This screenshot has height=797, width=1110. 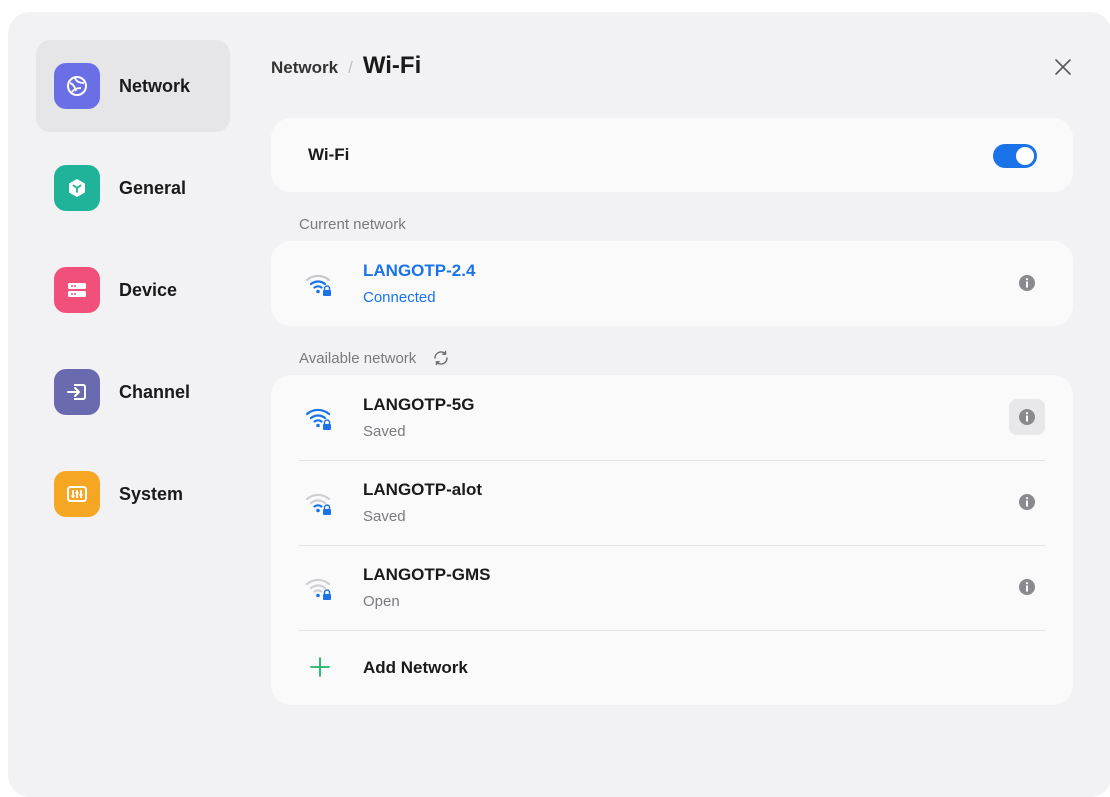 I want to click on cube-icon, so click(x=77, y=188).